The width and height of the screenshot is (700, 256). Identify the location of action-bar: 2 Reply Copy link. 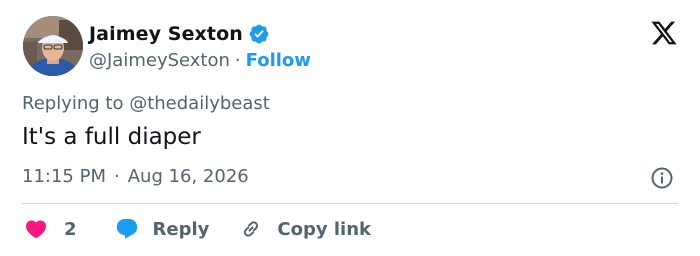
(197, 229).